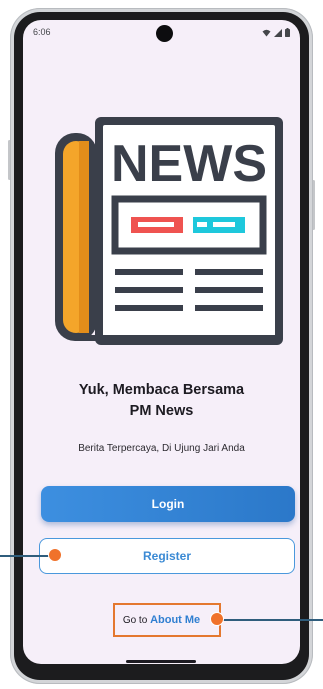 The height and width of the screenshot is (689, 323). What do you see at coordinates (217, 619) in the screenshot?
I see `about-callout-dot` at bounding box center [217, 619].